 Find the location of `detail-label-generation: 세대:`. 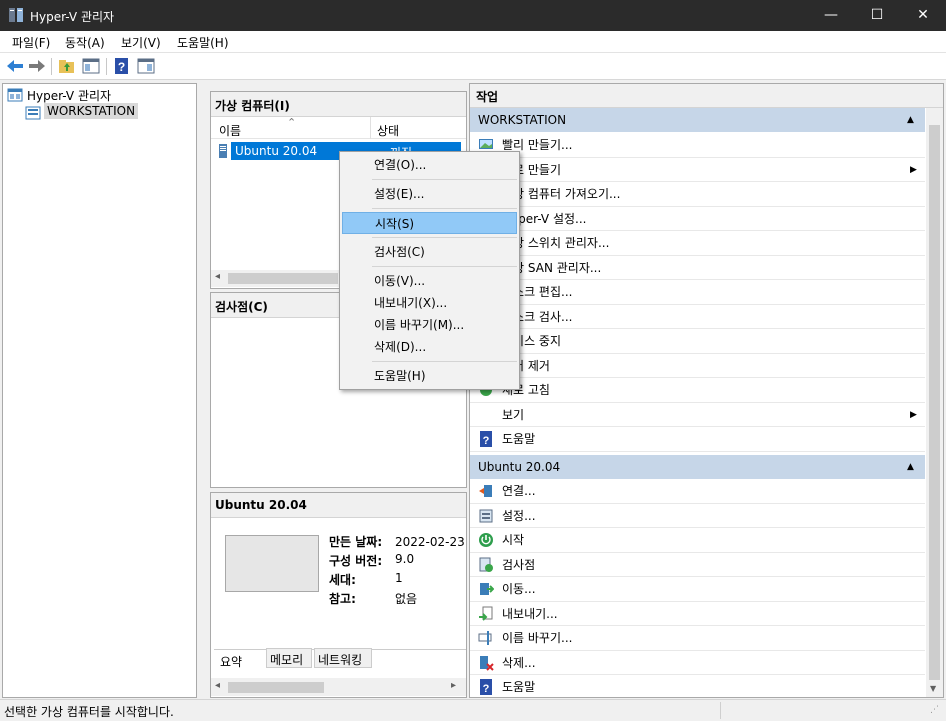

detail-label-generation: 세대: is located at coordinates (342, 580).